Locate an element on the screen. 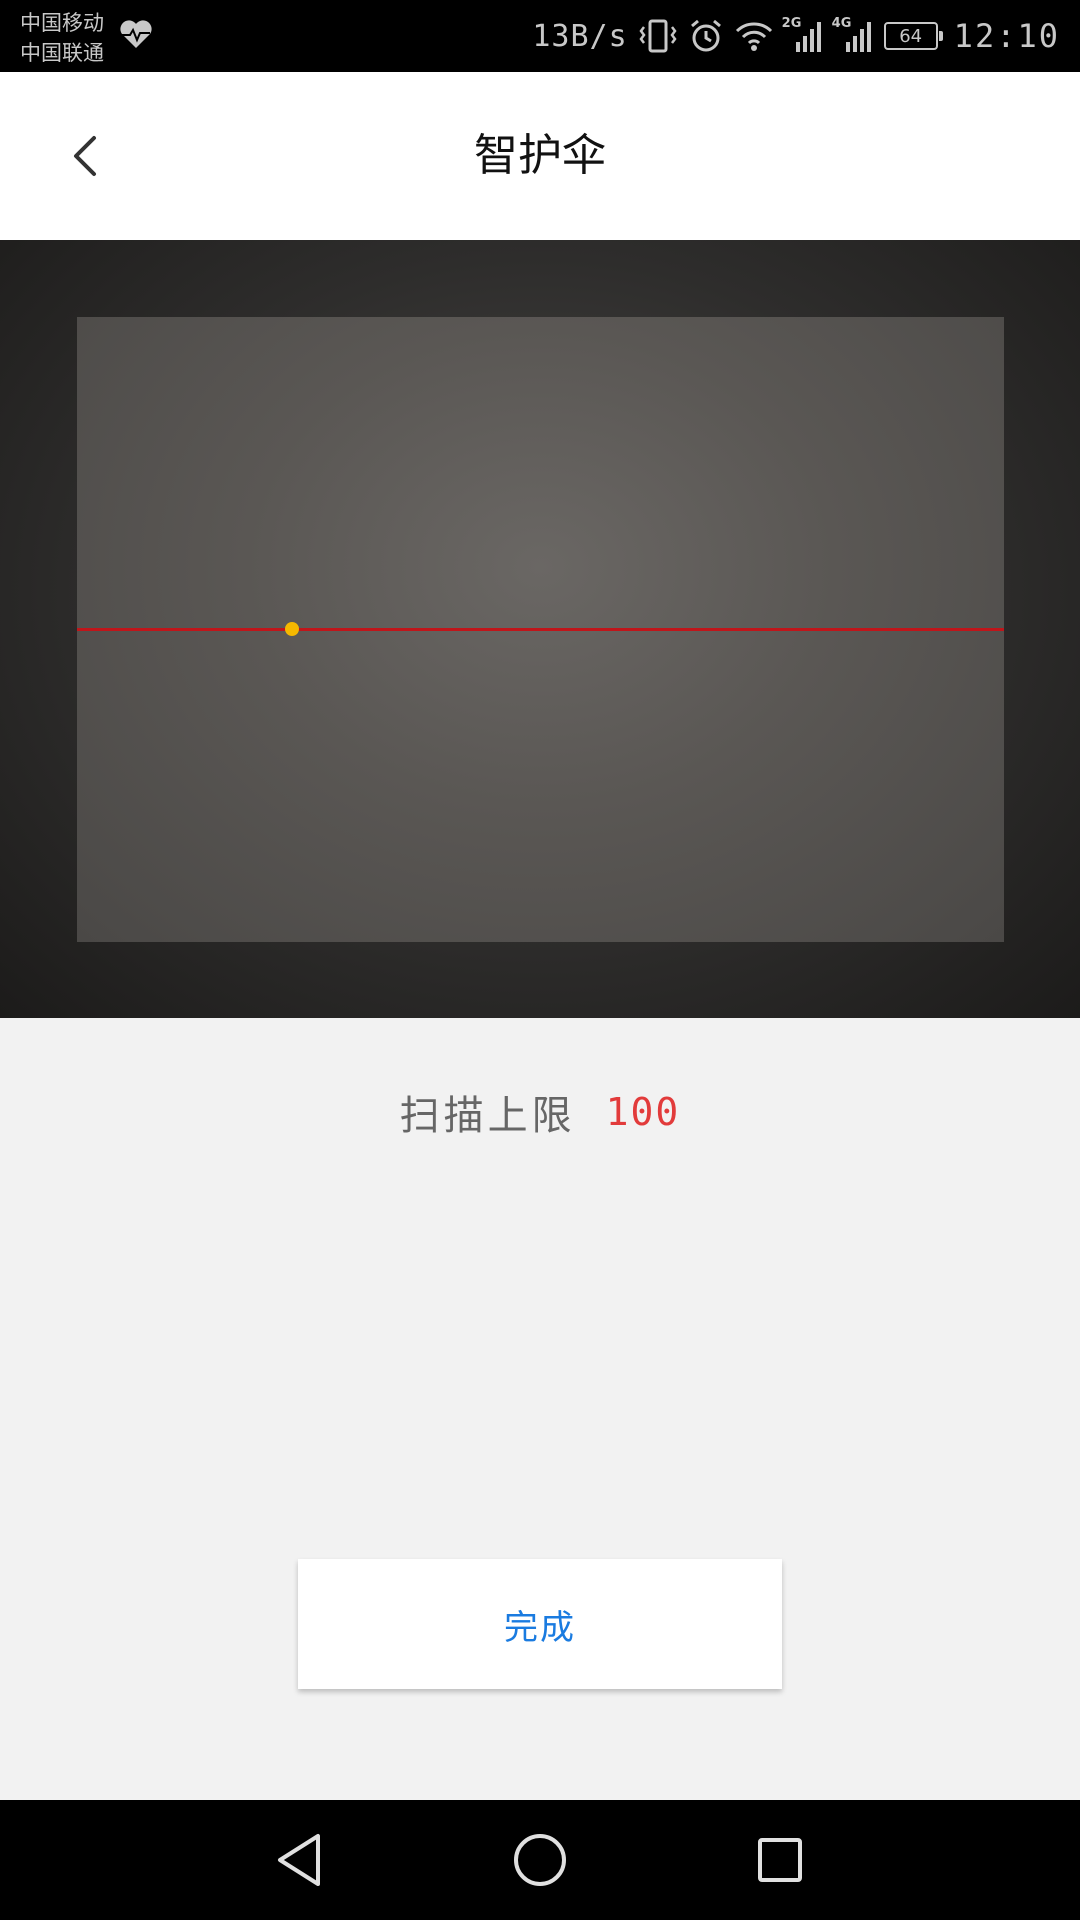  vibrate-icon is located at coordinates (658, 36).